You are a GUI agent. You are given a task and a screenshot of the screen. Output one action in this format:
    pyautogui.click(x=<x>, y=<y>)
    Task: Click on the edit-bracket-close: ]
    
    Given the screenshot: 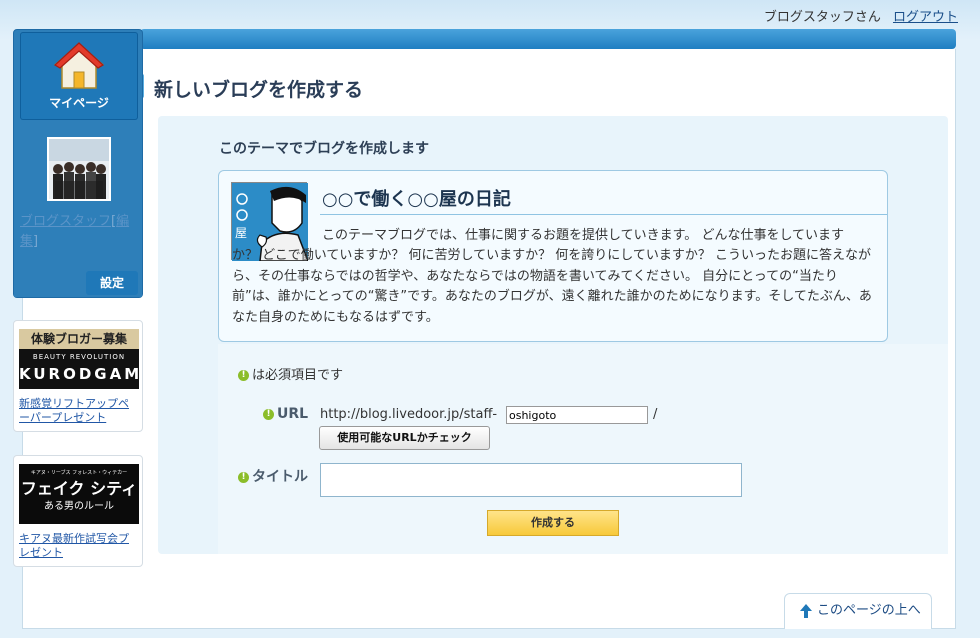 What is the action you would take?
    pyautogui.click(x=36, y=241)
    